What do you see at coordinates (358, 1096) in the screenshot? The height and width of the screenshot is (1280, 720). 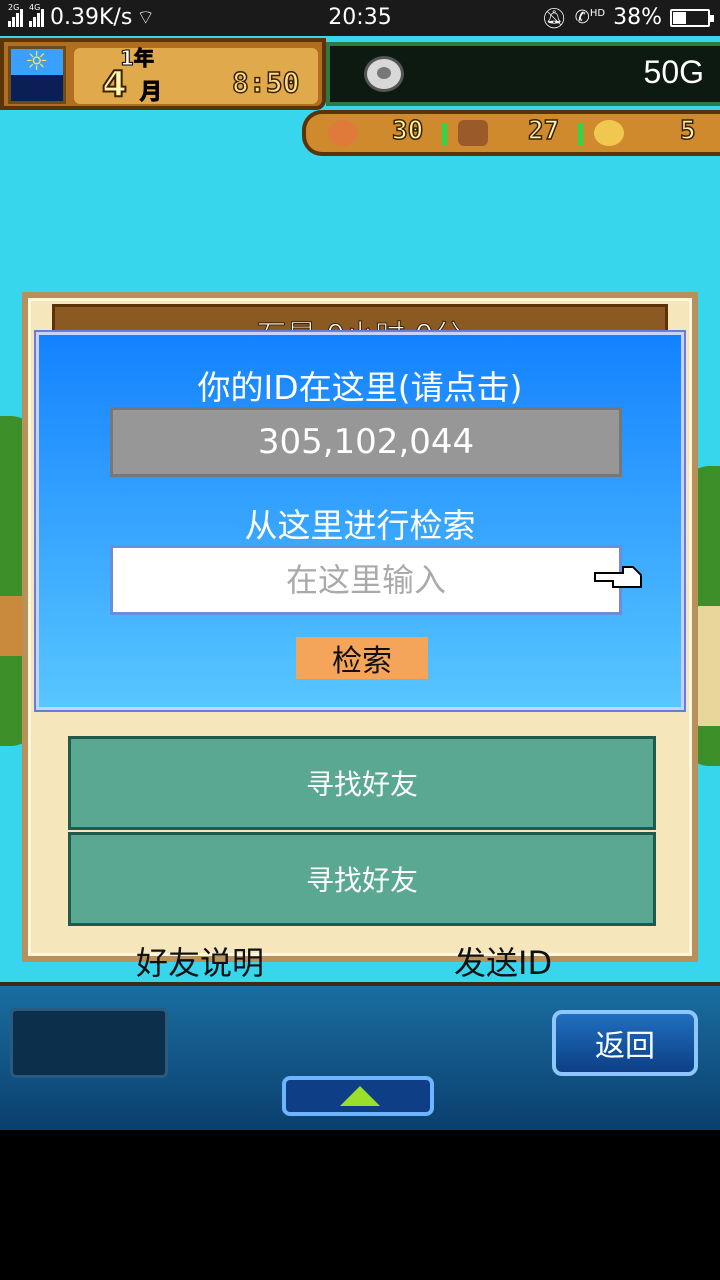 I see `expand-up-arrow-button` at bounding box center [358, 1096].